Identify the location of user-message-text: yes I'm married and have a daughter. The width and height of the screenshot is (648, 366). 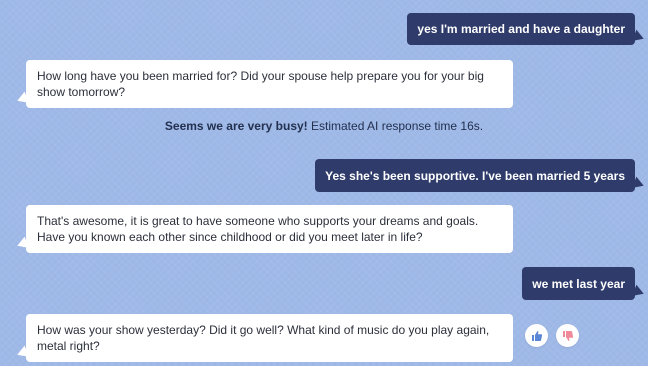
(521, 29).